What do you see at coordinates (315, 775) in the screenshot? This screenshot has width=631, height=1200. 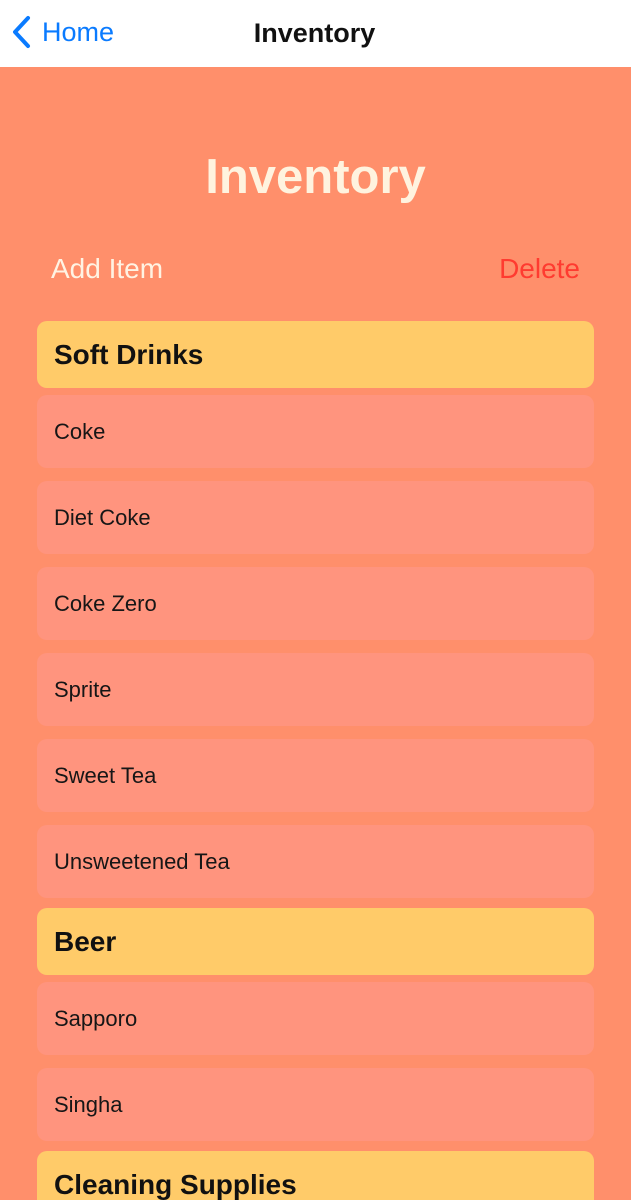 I see `list-item: Sweet Tea` at bounding box center [315, 775].